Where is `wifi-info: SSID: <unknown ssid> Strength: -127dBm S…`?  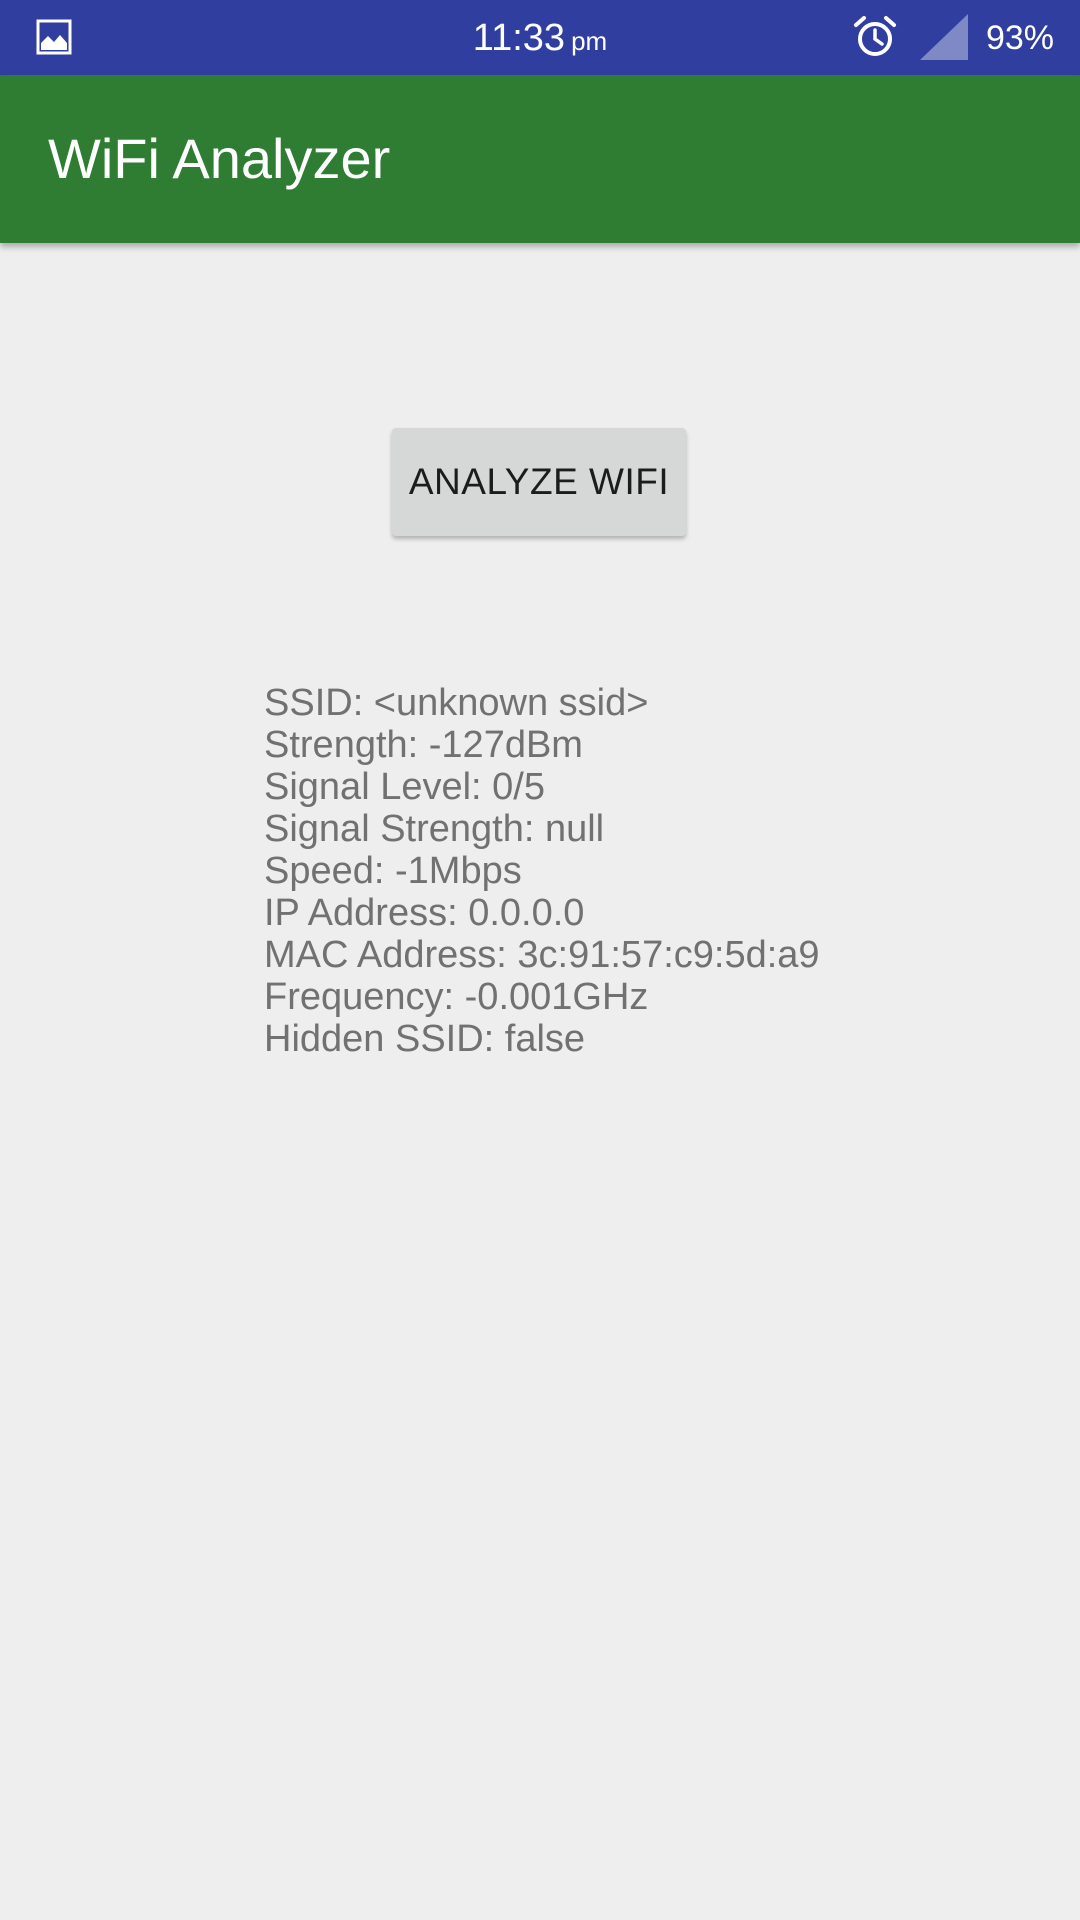
wifi-info: SSID: <unknown ssid> Strength: -127dBm S… is located at coordinates (542, 871).